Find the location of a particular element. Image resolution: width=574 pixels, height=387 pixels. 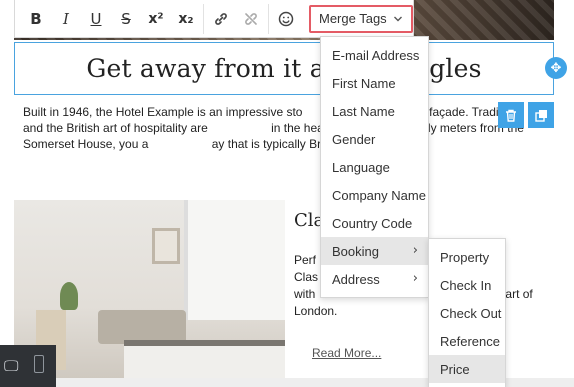

submenu-item-reference: Reference is located at coordinates (467, 341).